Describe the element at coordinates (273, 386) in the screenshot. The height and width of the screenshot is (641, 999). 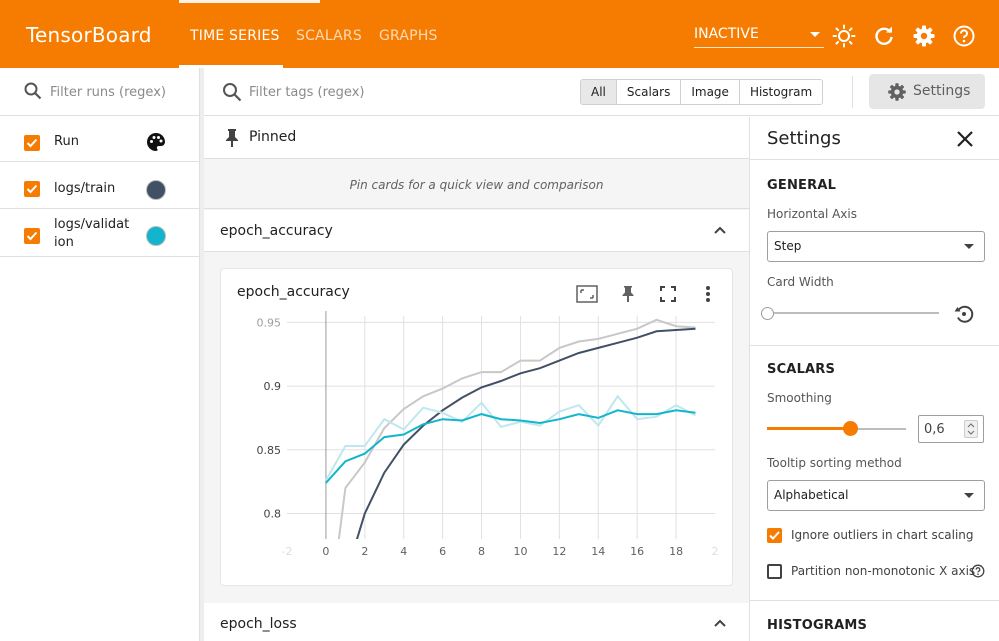
I see `y-tick-label: 0.9` at that location.